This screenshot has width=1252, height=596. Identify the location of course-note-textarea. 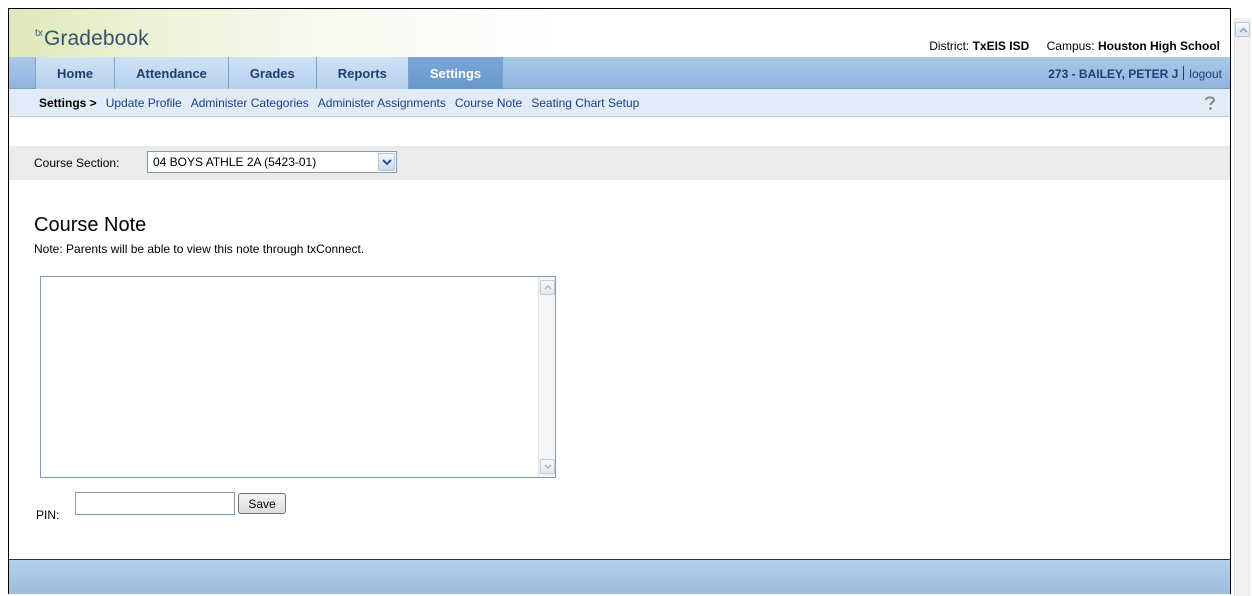
(298, 377).